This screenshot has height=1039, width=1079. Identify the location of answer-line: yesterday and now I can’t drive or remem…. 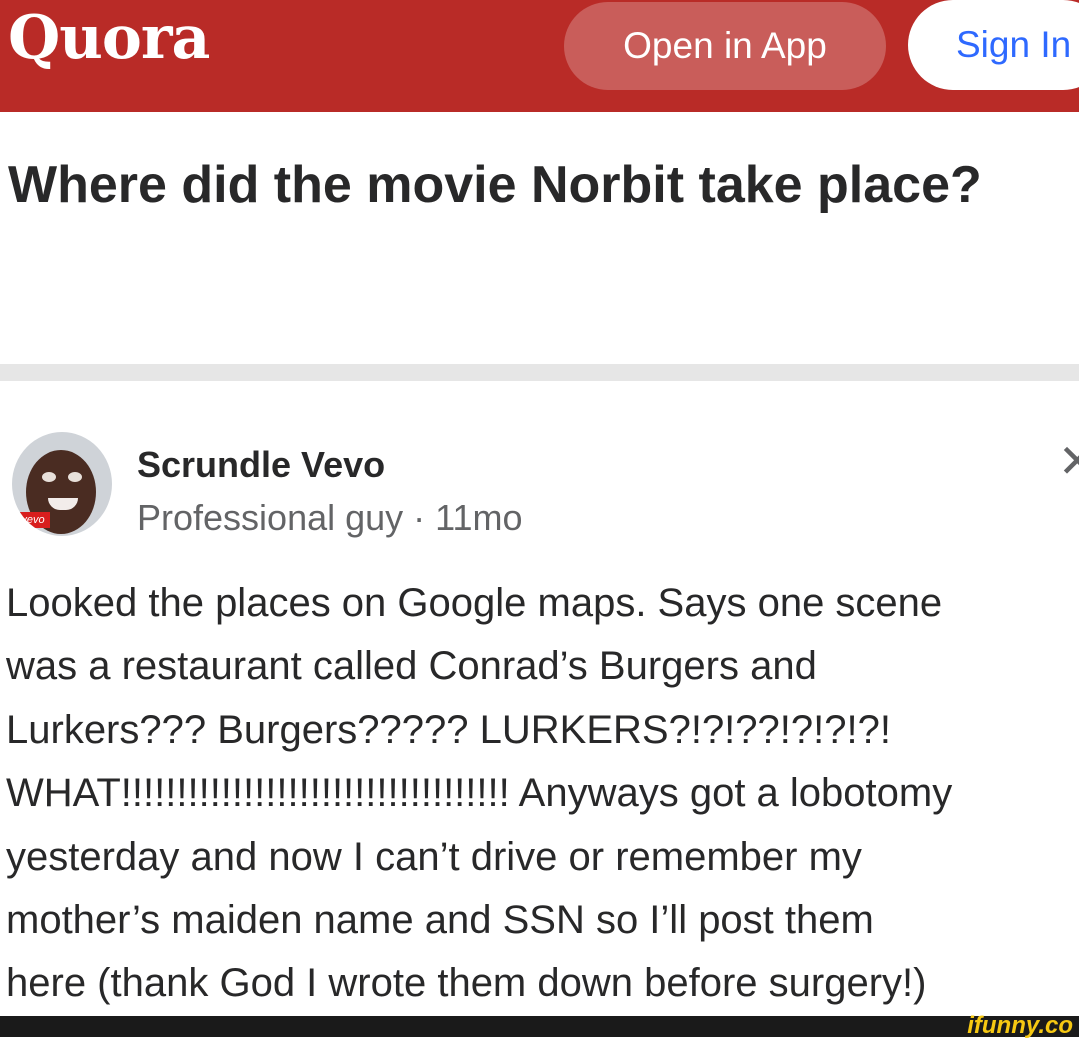
(434, 856).